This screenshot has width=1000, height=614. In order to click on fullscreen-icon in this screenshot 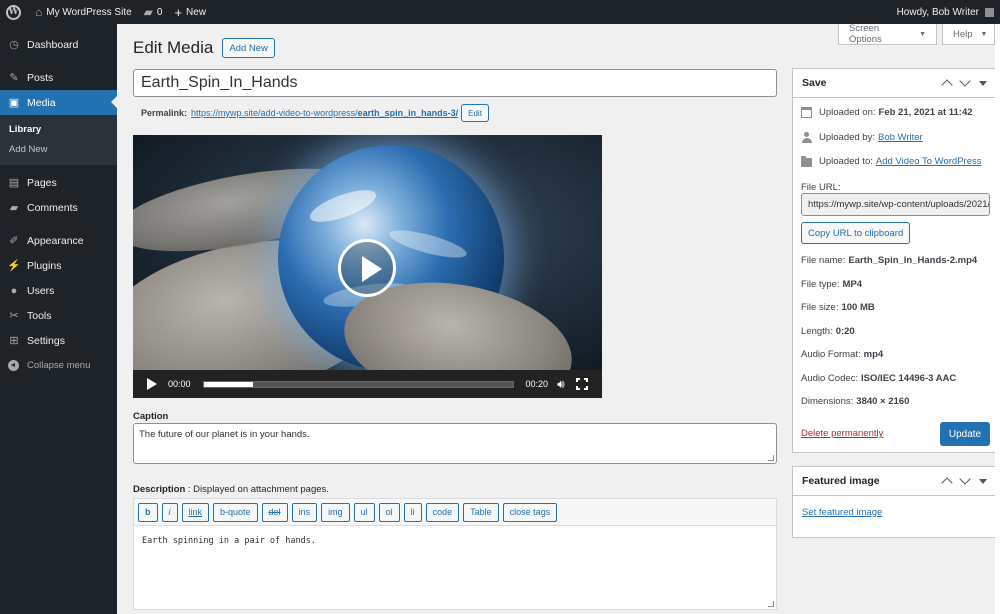, I will do `click(581, 384)`.